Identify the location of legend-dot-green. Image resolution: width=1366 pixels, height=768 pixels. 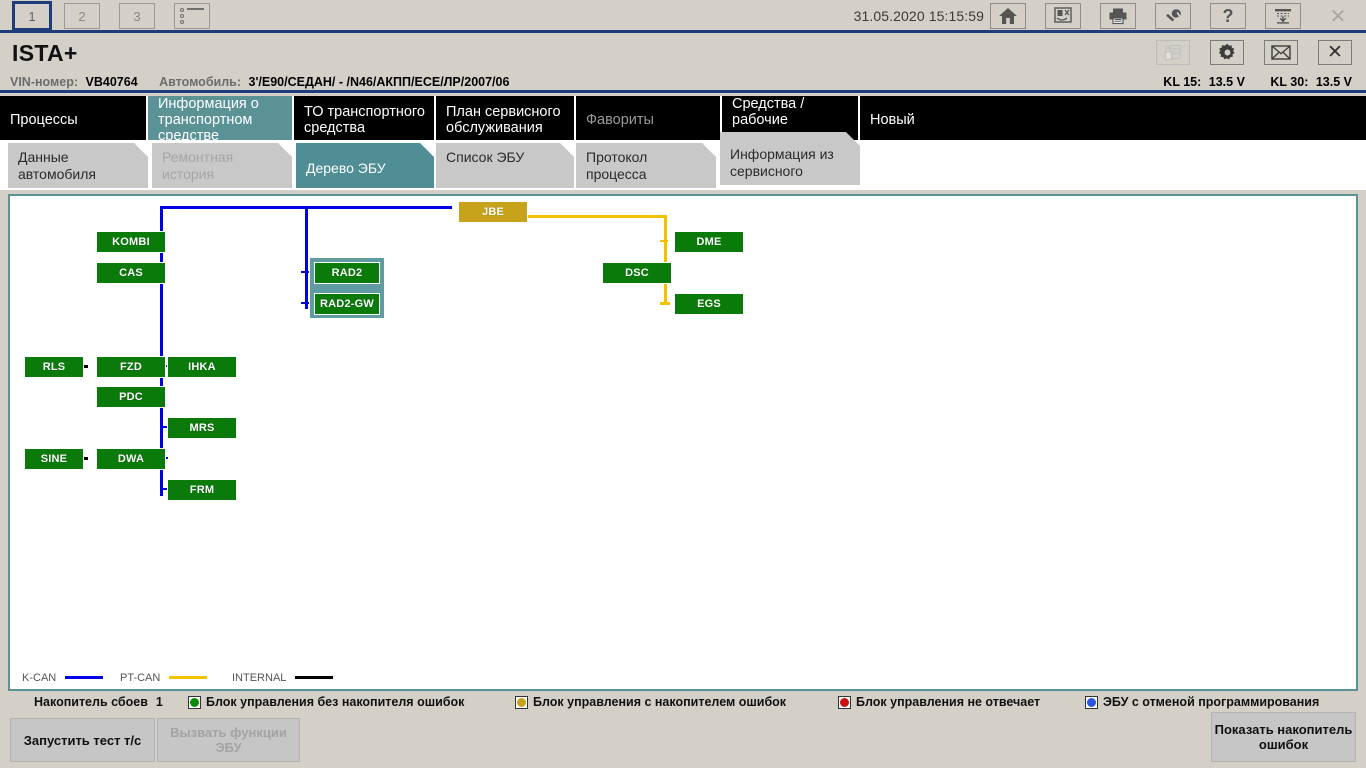
(194, 702).